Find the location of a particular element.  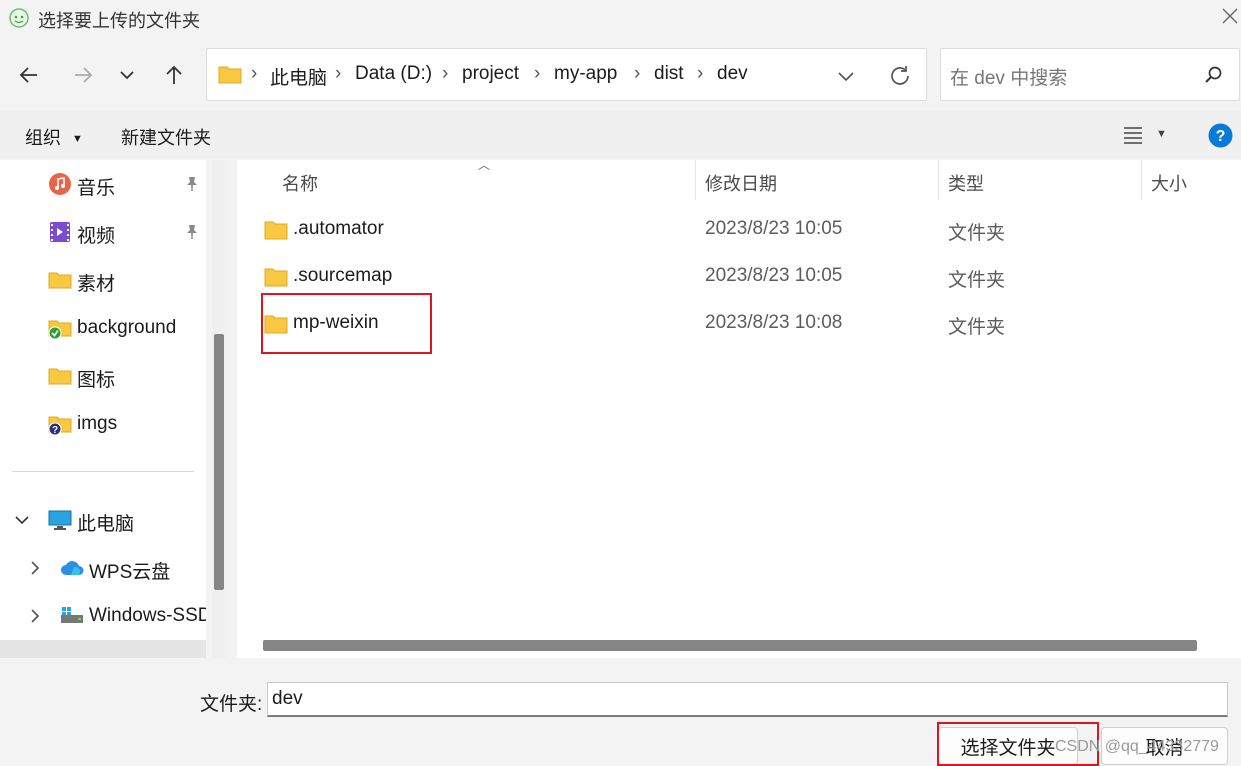

sidebar-item-music: 音乐 is located at coordinates (103, 184).